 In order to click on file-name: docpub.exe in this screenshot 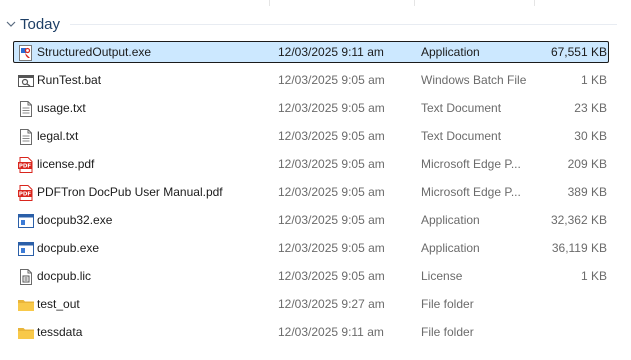, I will do `click(68, 248)`.